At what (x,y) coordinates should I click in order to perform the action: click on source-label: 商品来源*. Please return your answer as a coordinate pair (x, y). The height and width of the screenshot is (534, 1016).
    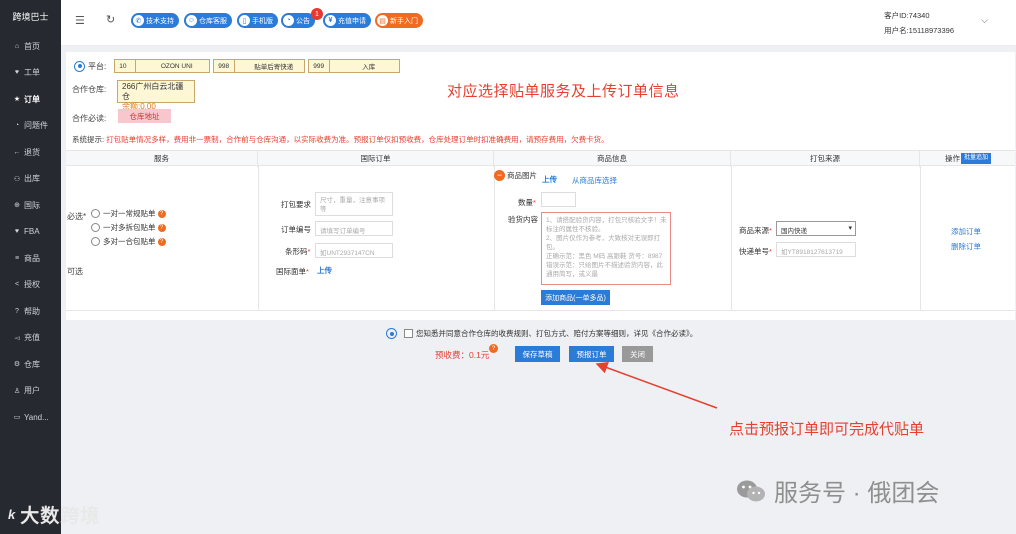
    Looking at the image, I should click on (755, 230).